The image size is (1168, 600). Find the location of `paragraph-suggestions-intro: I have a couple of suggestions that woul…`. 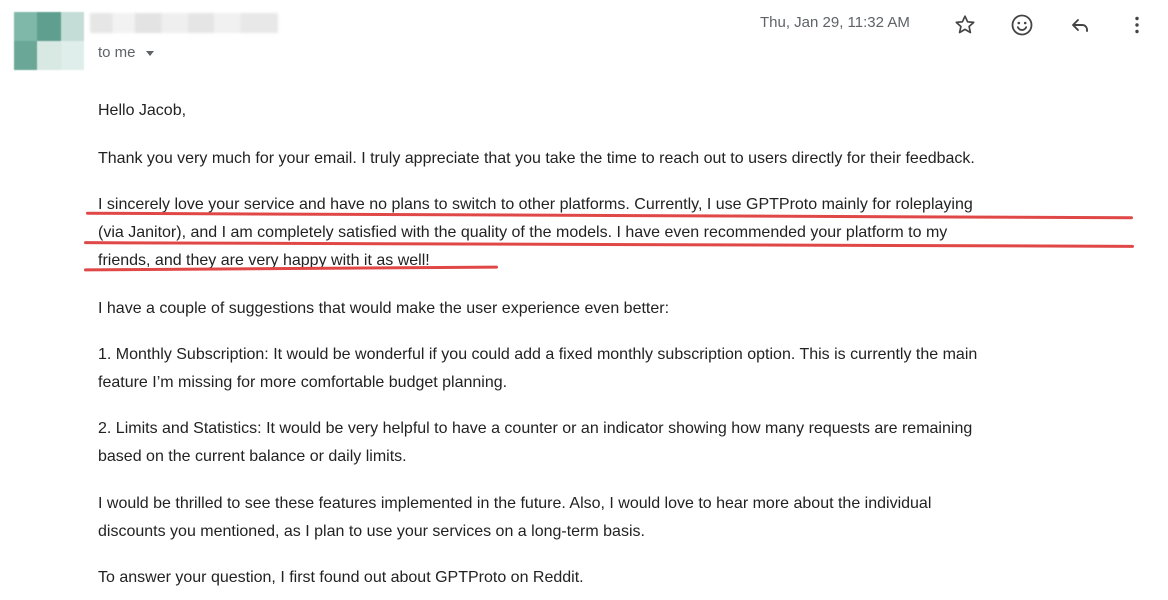

paragraph-suggestions-intro: I have a couple of suggestions that woul… is located at coordinates (384, 308).